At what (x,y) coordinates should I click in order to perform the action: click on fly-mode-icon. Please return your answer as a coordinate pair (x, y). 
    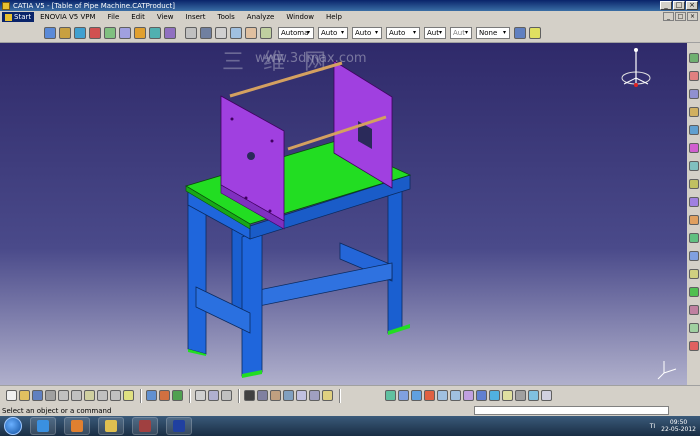
    Looking at the image, I should click on (390, 395).